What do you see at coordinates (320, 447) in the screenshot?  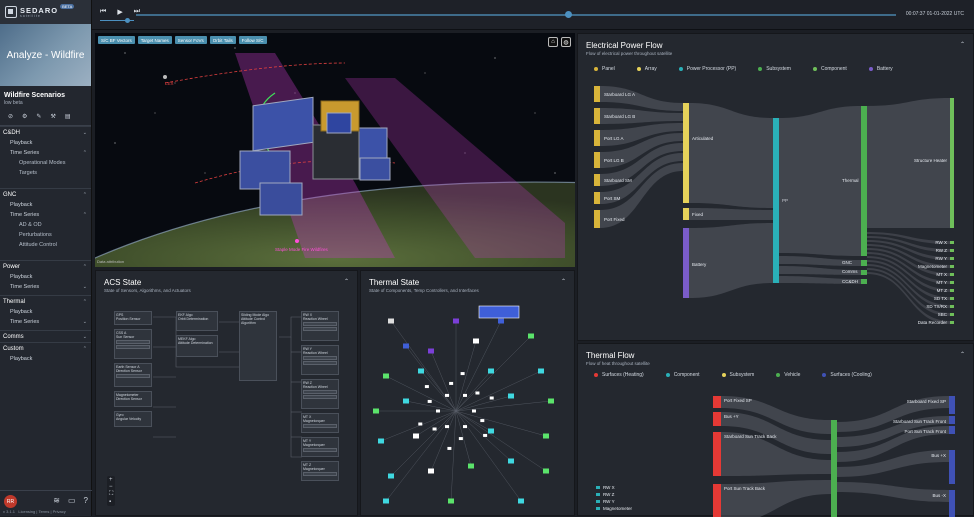 I see `acs-node-mt-y: MT Y Magnetorquer` at bounding box center [320, 447].